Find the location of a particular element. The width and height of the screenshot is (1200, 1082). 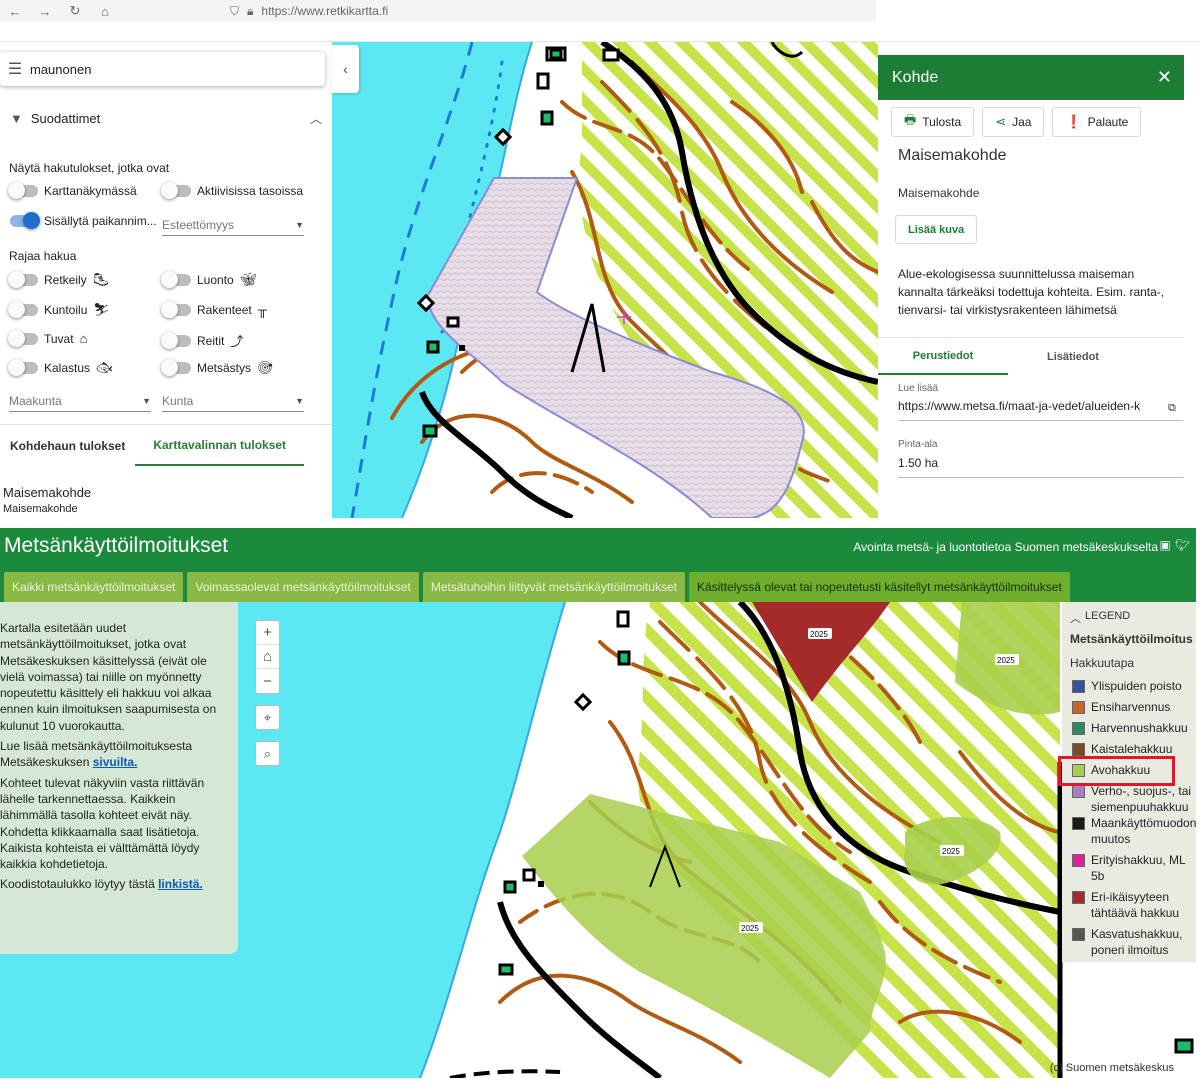

lock-icon: 🔒︎ is located at coordinates (250, 10).